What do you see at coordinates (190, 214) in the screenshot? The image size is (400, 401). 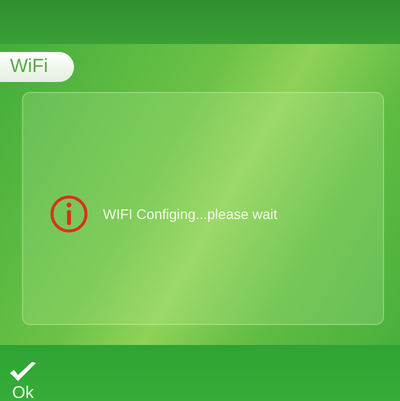 I see `status-message: WIFI Configing...please wait` at bounding box center [190, 214].